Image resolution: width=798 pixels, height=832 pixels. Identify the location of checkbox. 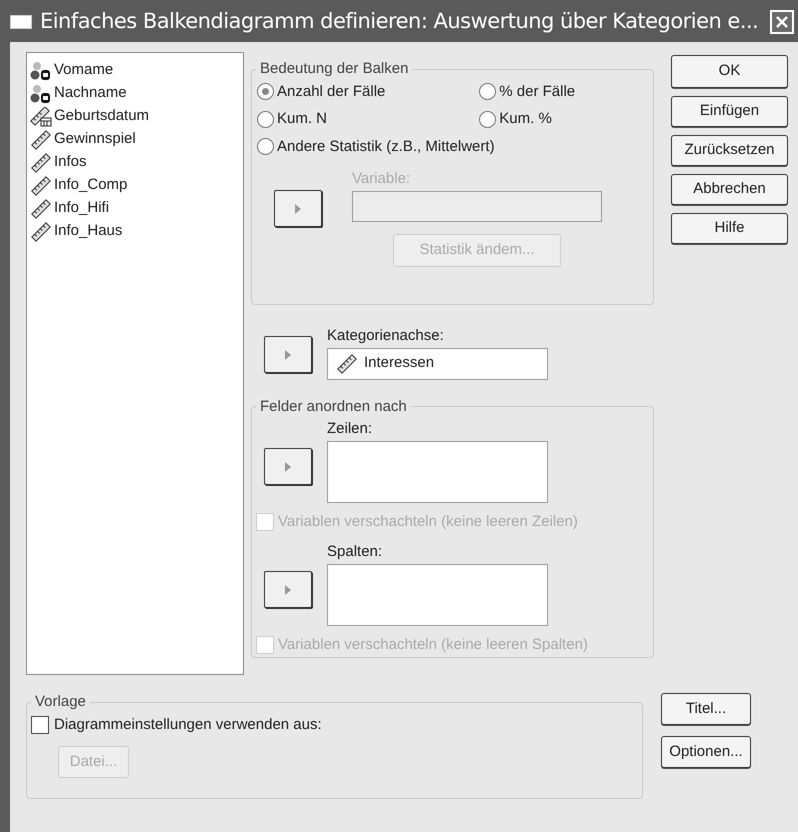
(40, 725).